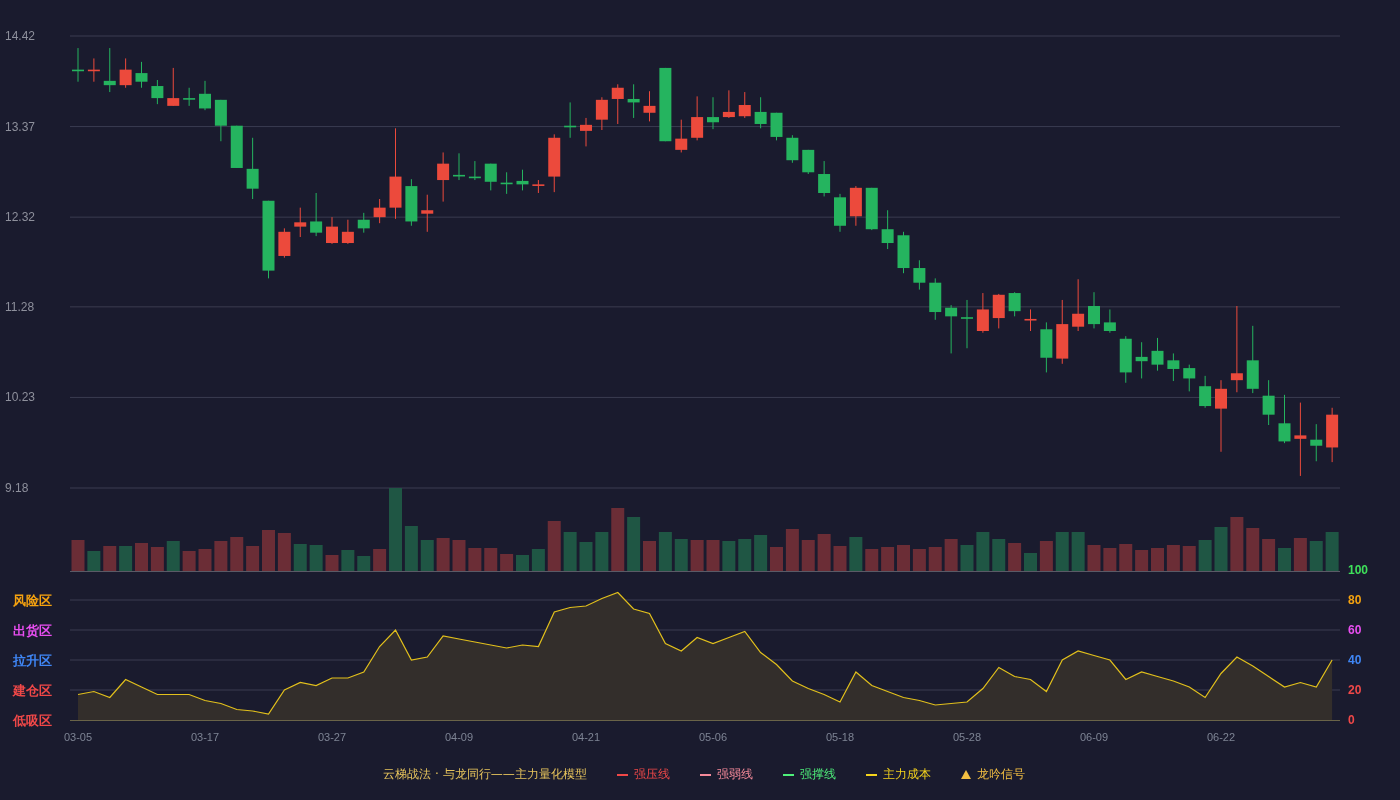 The image size is (1400, 800). What do you see at coordinates (967, 737) in the screenshot?
I see `date-label: 05-28` at bounding box center [967, 737].